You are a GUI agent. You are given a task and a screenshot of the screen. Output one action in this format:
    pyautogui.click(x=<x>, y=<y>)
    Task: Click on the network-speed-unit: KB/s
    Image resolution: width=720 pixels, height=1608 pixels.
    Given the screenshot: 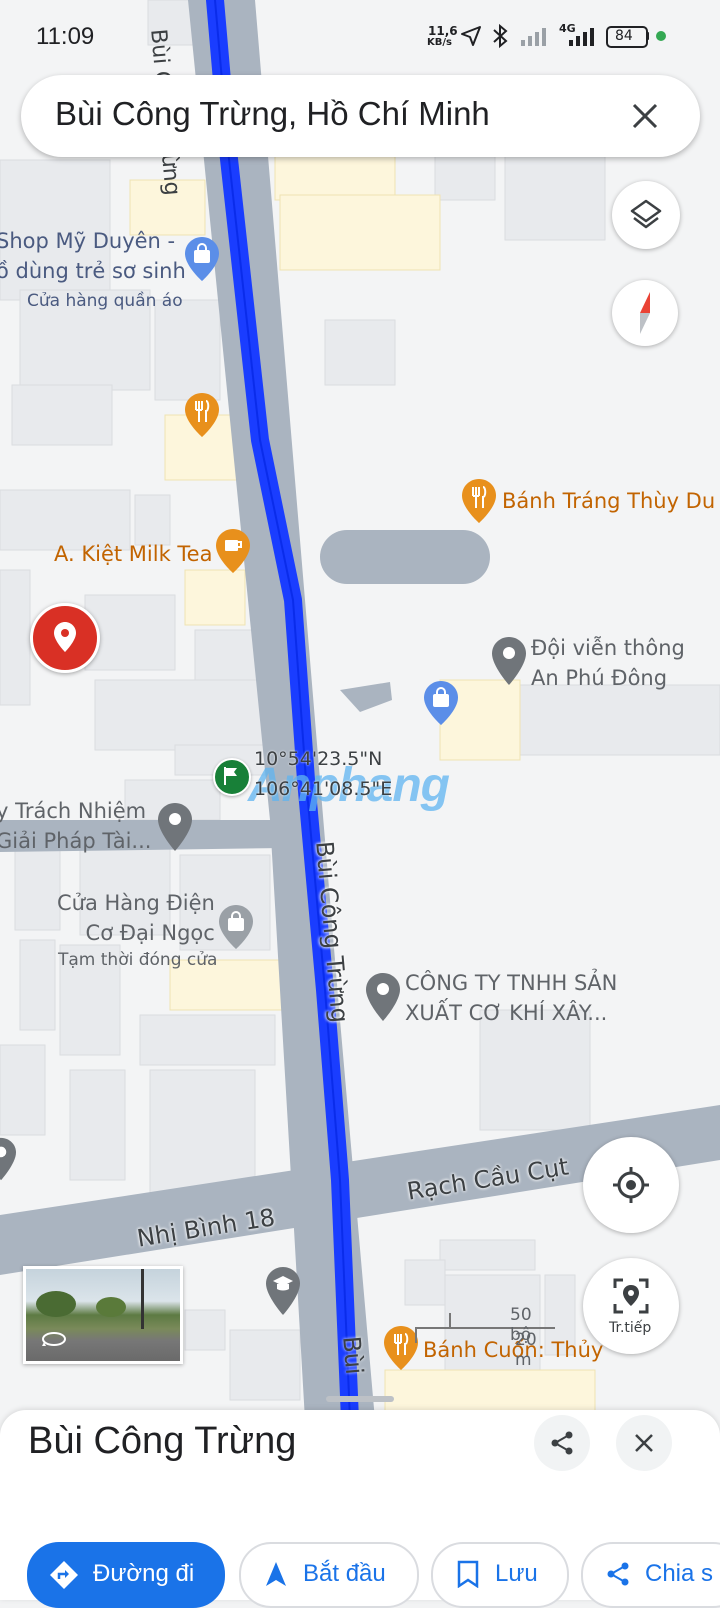 What is the action you would take?
    pyautogui.click(x=439, y=42)
    